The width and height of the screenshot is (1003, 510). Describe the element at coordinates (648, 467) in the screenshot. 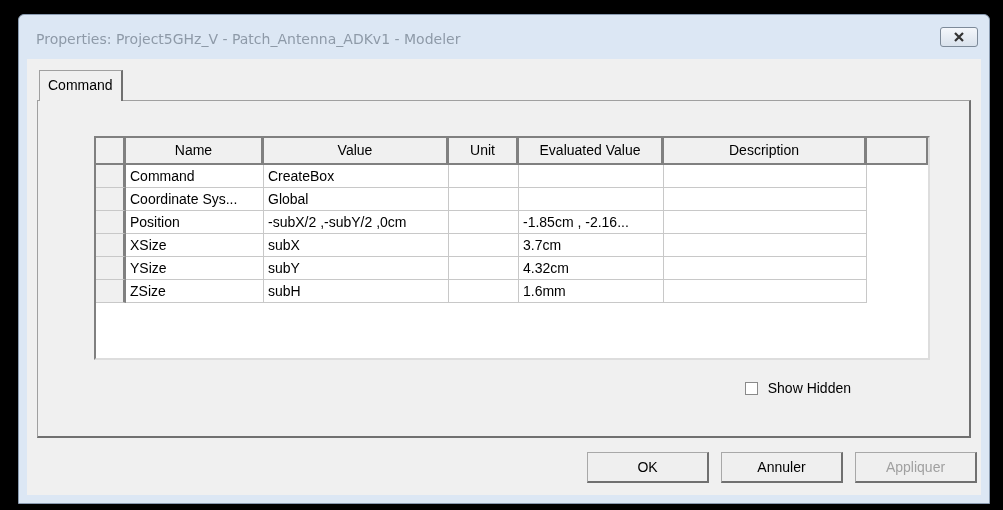

I see `dialog-button: OK` at that location.